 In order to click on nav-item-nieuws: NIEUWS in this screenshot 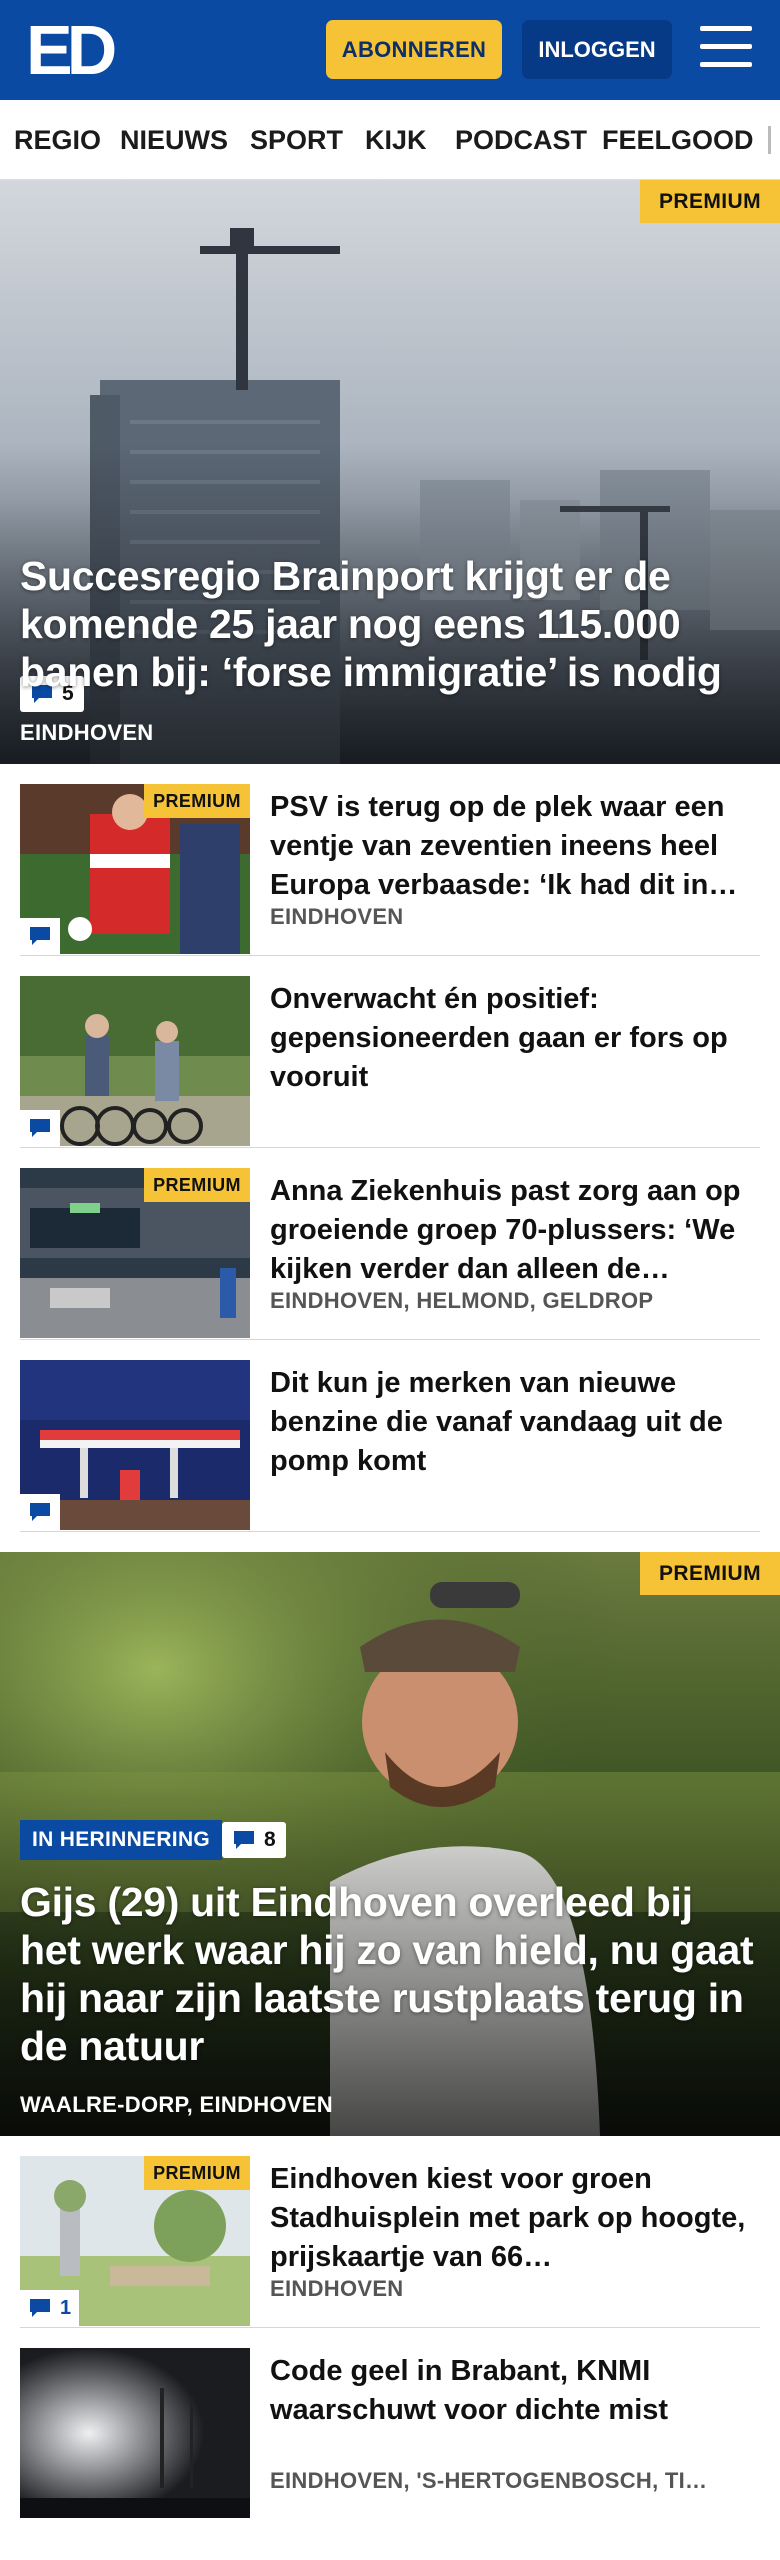, I will do `click(174, 139)`.